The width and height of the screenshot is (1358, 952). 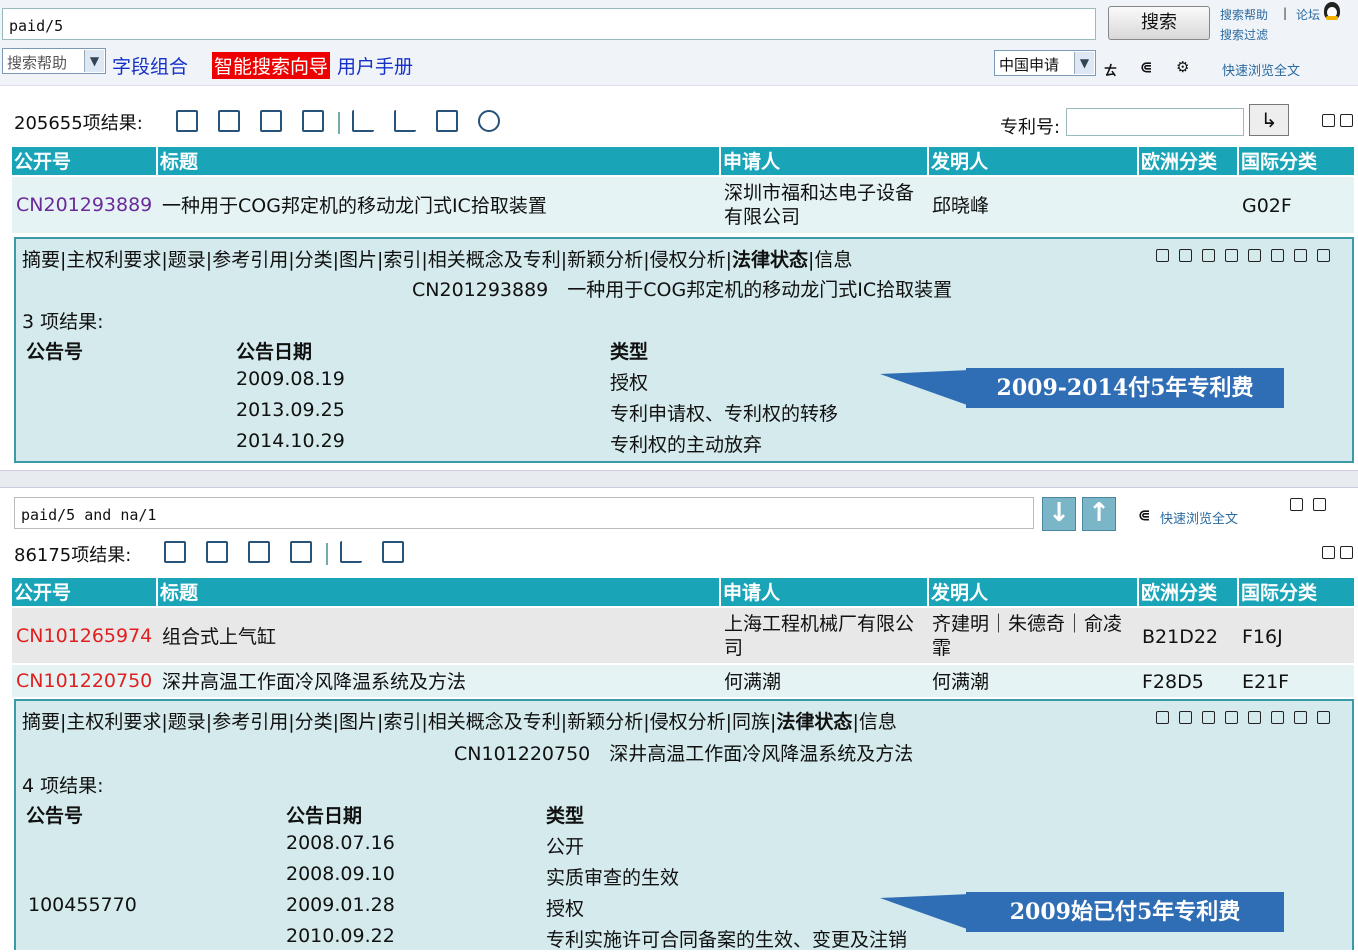 I want to click on search-button: 搜索, so click(x=1159, y=23).